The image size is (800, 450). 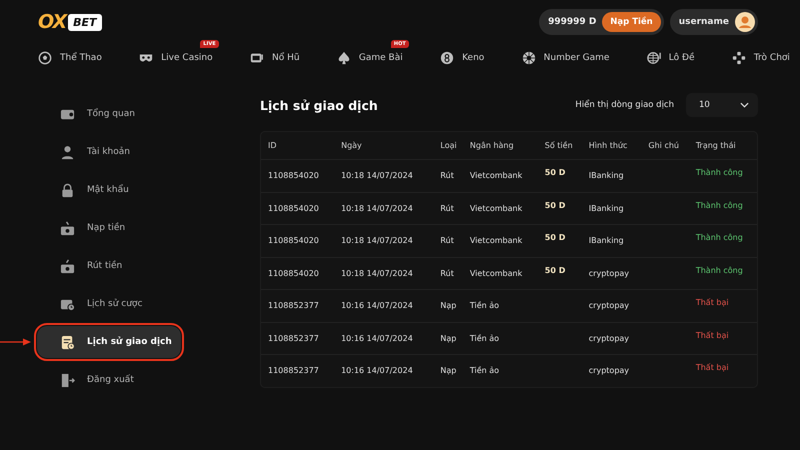 What do you see at coordinates (109, 304) in the screenshot?
I see `sidebar-item: Lịch sử cược` at bounding box center [109, 304].